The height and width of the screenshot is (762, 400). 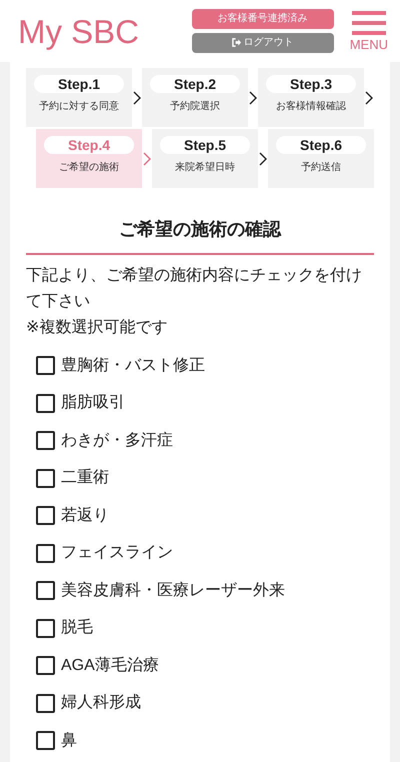 I want to click on treatment-label: 豊胸術・バスト修正, so click(x=133, y=366).